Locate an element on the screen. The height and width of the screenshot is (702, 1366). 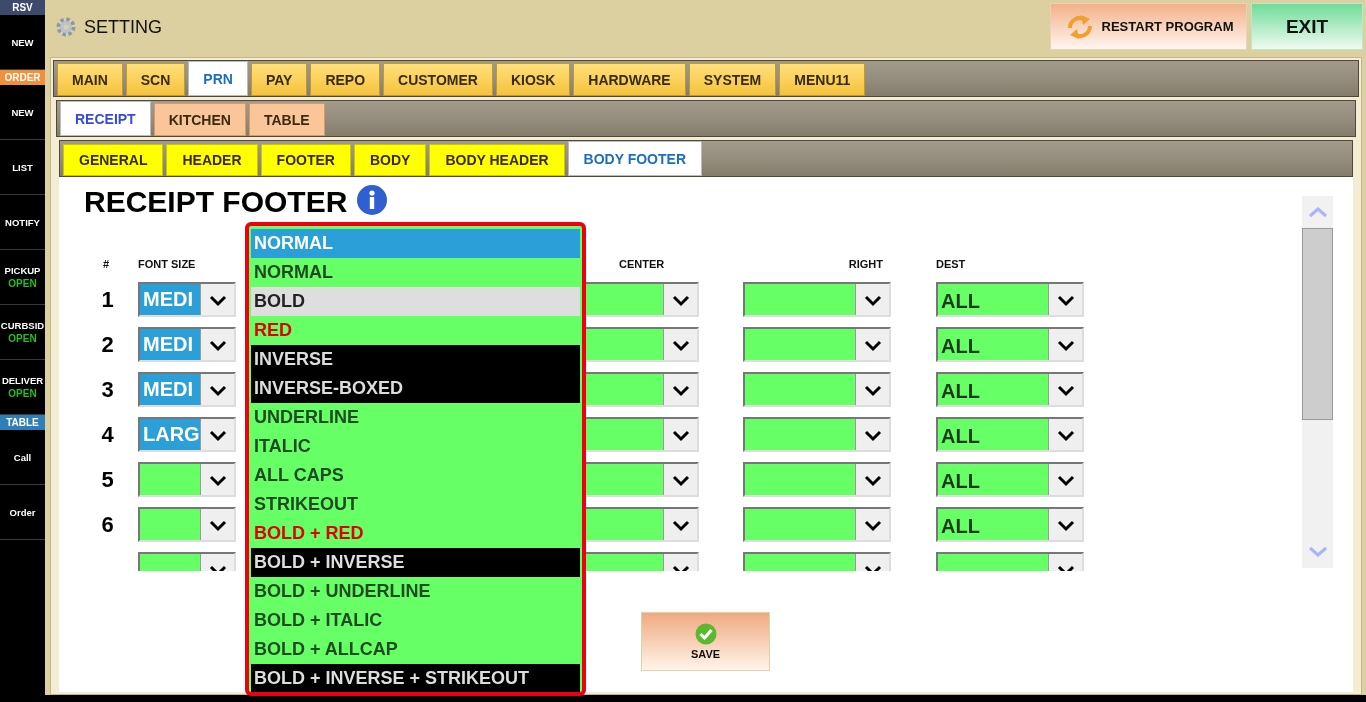
tab: BODY is located at coordinates (390, 160).